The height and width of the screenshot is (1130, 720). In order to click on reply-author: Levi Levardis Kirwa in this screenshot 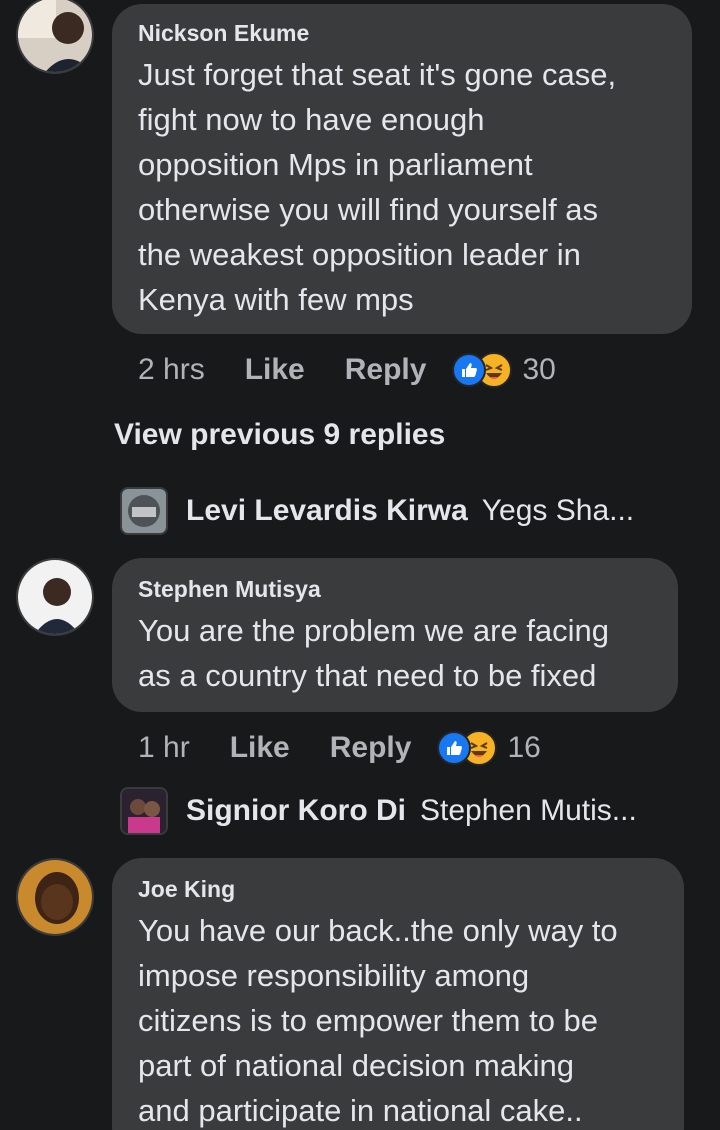, I will do `click(327, 511)`.